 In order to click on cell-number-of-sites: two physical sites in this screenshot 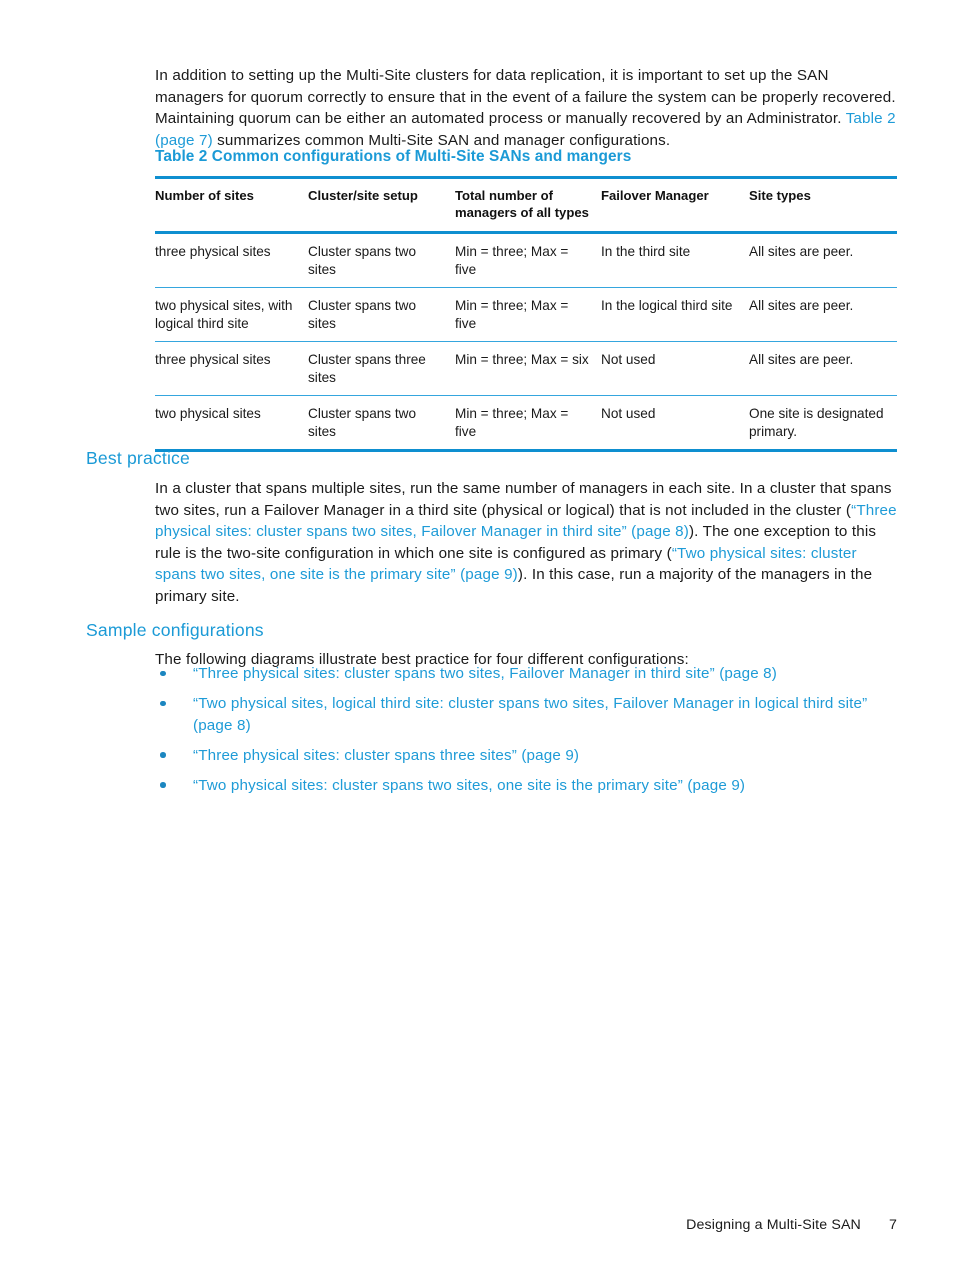, I will do `click(231, 423)`.